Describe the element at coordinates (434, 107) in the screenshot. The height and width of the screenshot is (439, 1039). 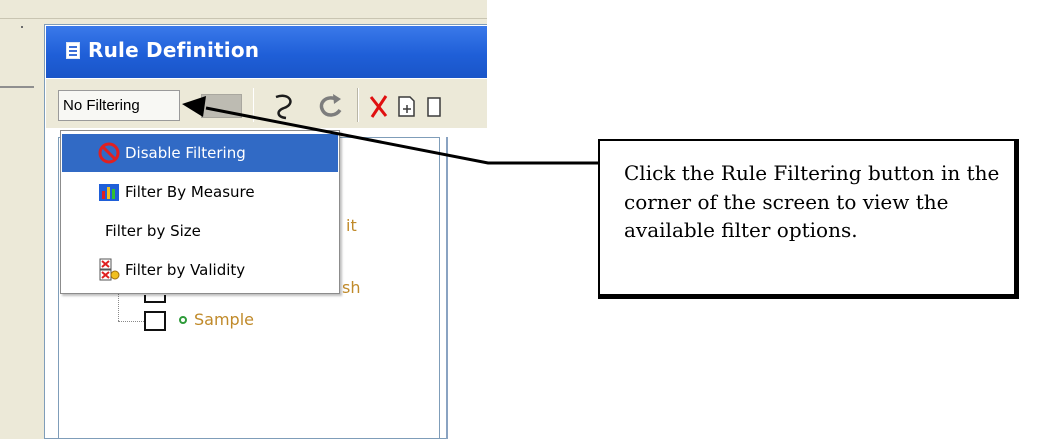
I see `copy-rule-icon` at that location.